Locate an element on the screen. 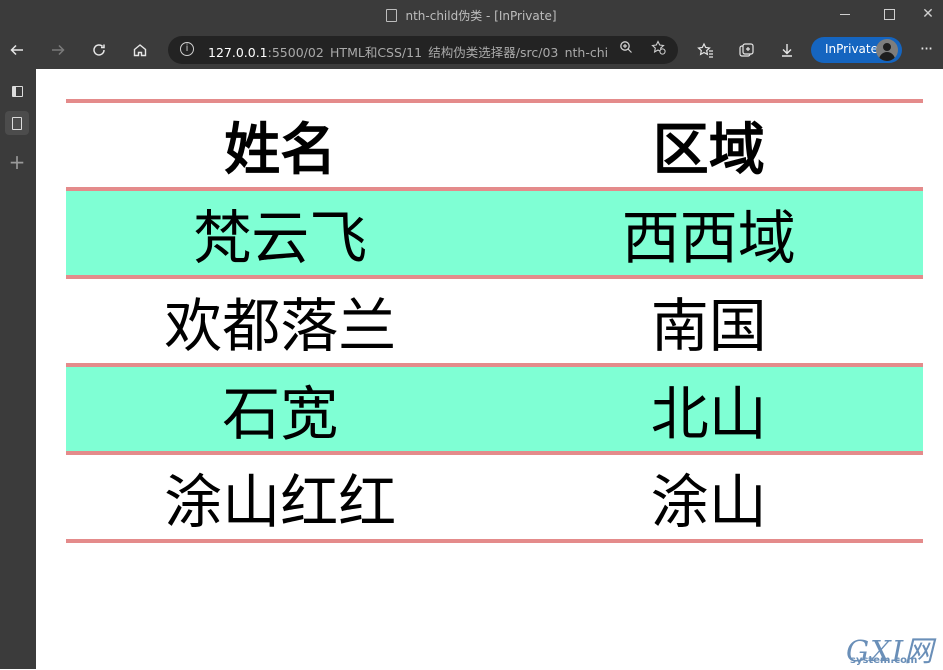 This screenshot has width=943, height=670. table-cell-region: 涂山 is located at coordinates (708, 497).